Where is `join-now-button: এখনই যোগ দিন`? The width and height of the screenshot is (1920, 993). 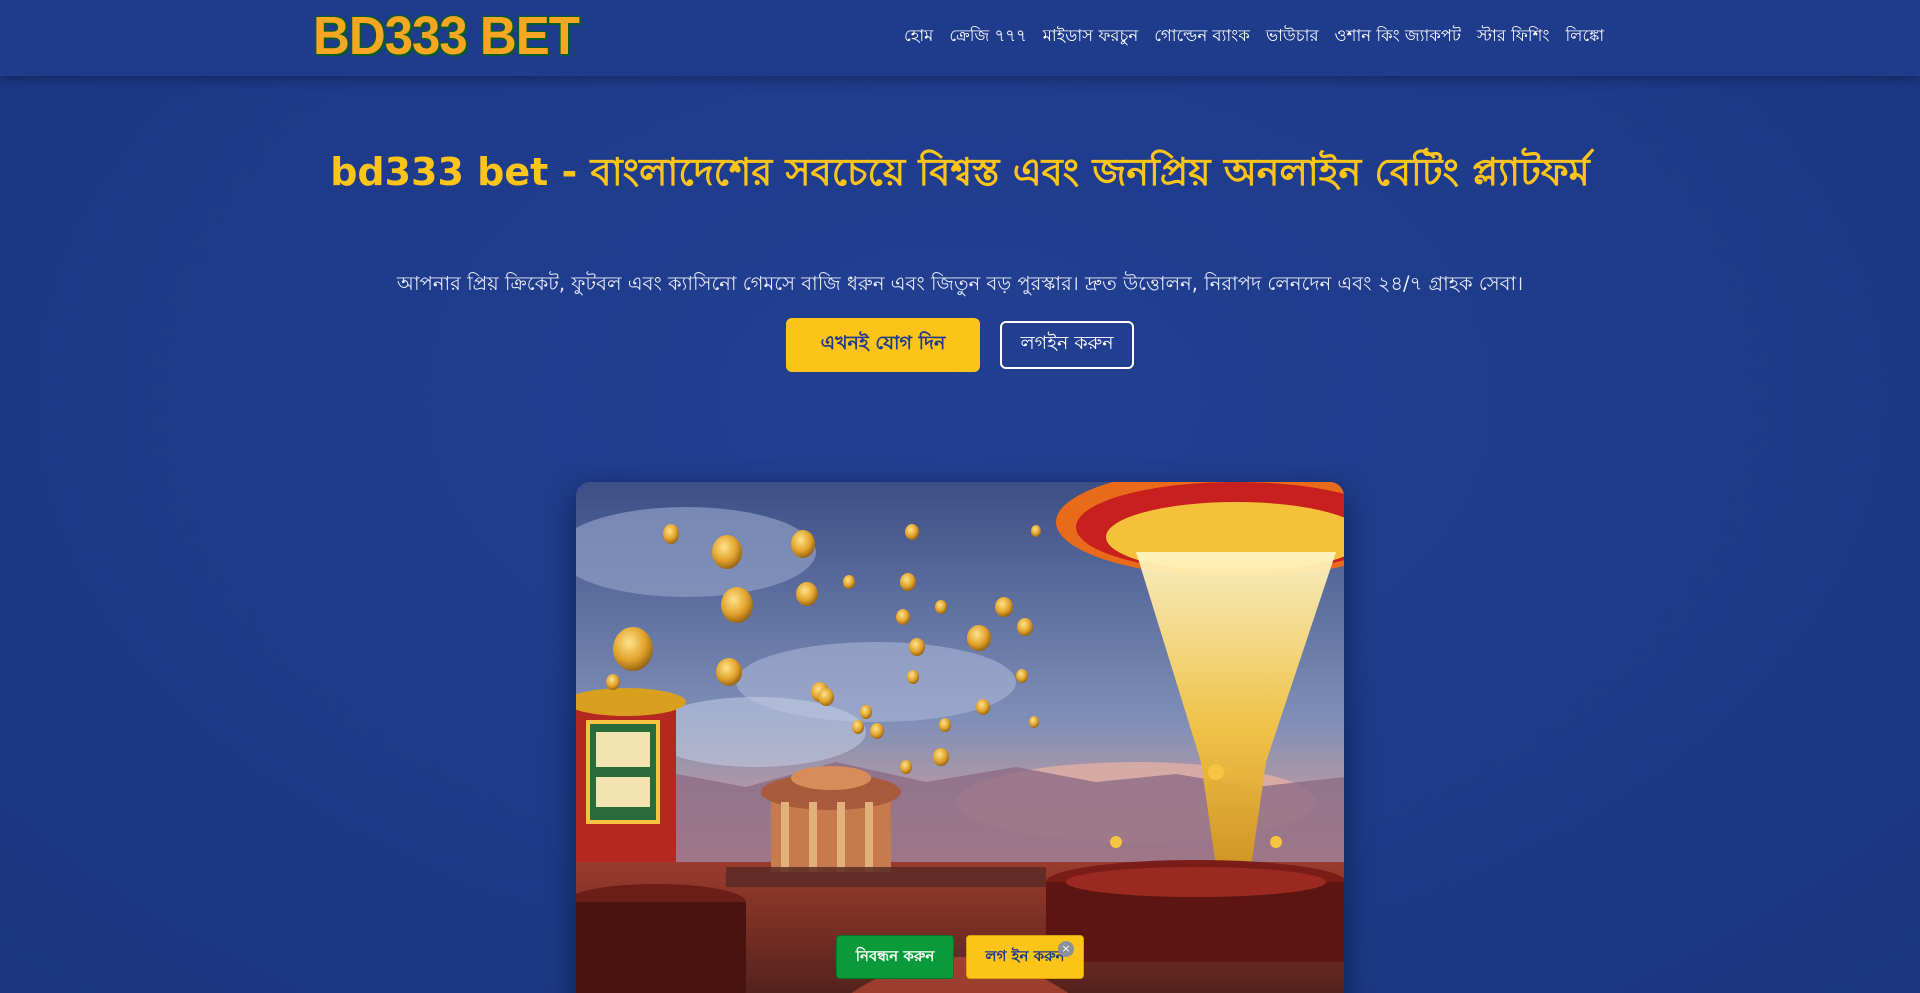 join-now-button: এখনই যোগ দিন is located at coordinates (883, 345).